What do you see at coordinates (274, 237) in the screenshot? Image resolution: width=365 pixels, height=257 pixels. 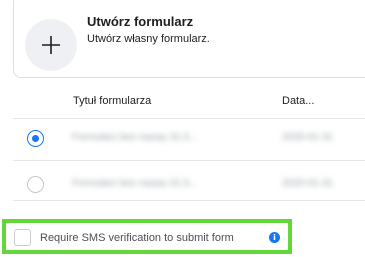 I see `info-icon: i` at bounding box center [274, 237].